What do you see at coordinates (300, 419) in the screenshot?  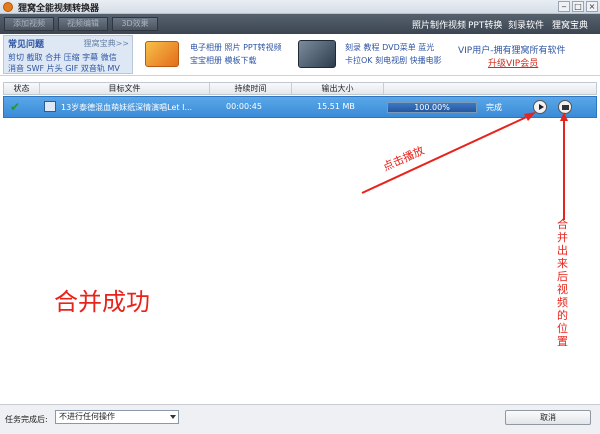 I see `bottom-bar: 任务完成后: 不进行任何操作 取消` at bounding box center [300, 419].